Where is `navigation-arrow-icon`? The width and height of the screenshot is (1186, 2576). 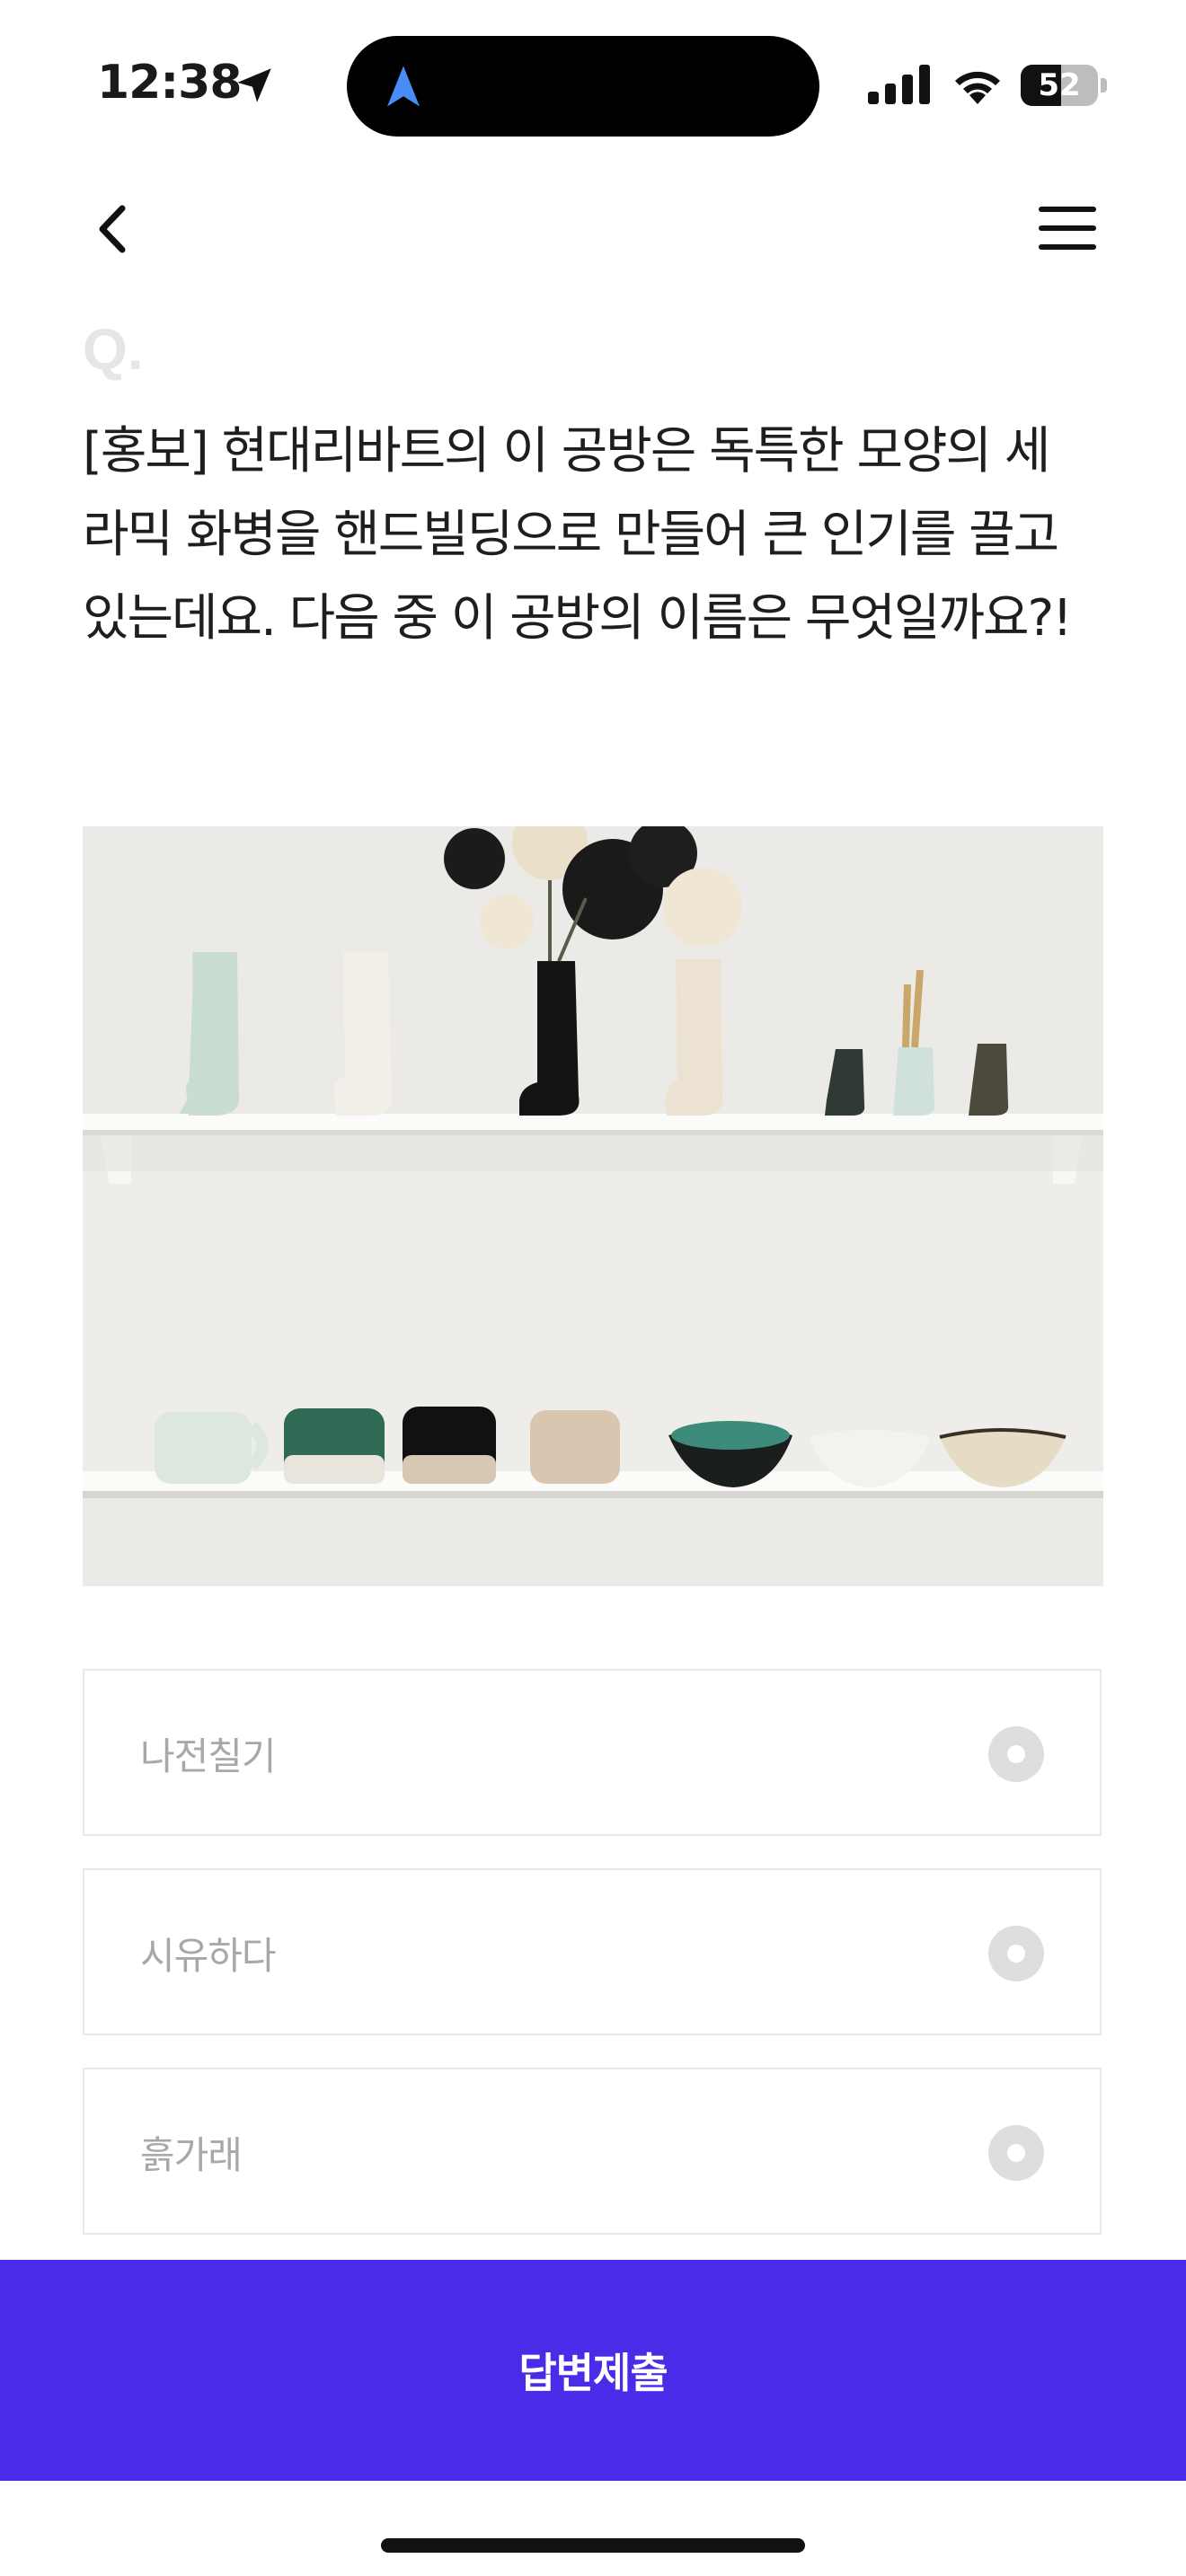 navigation-arrow-icon is located at coordinates (403, 86).